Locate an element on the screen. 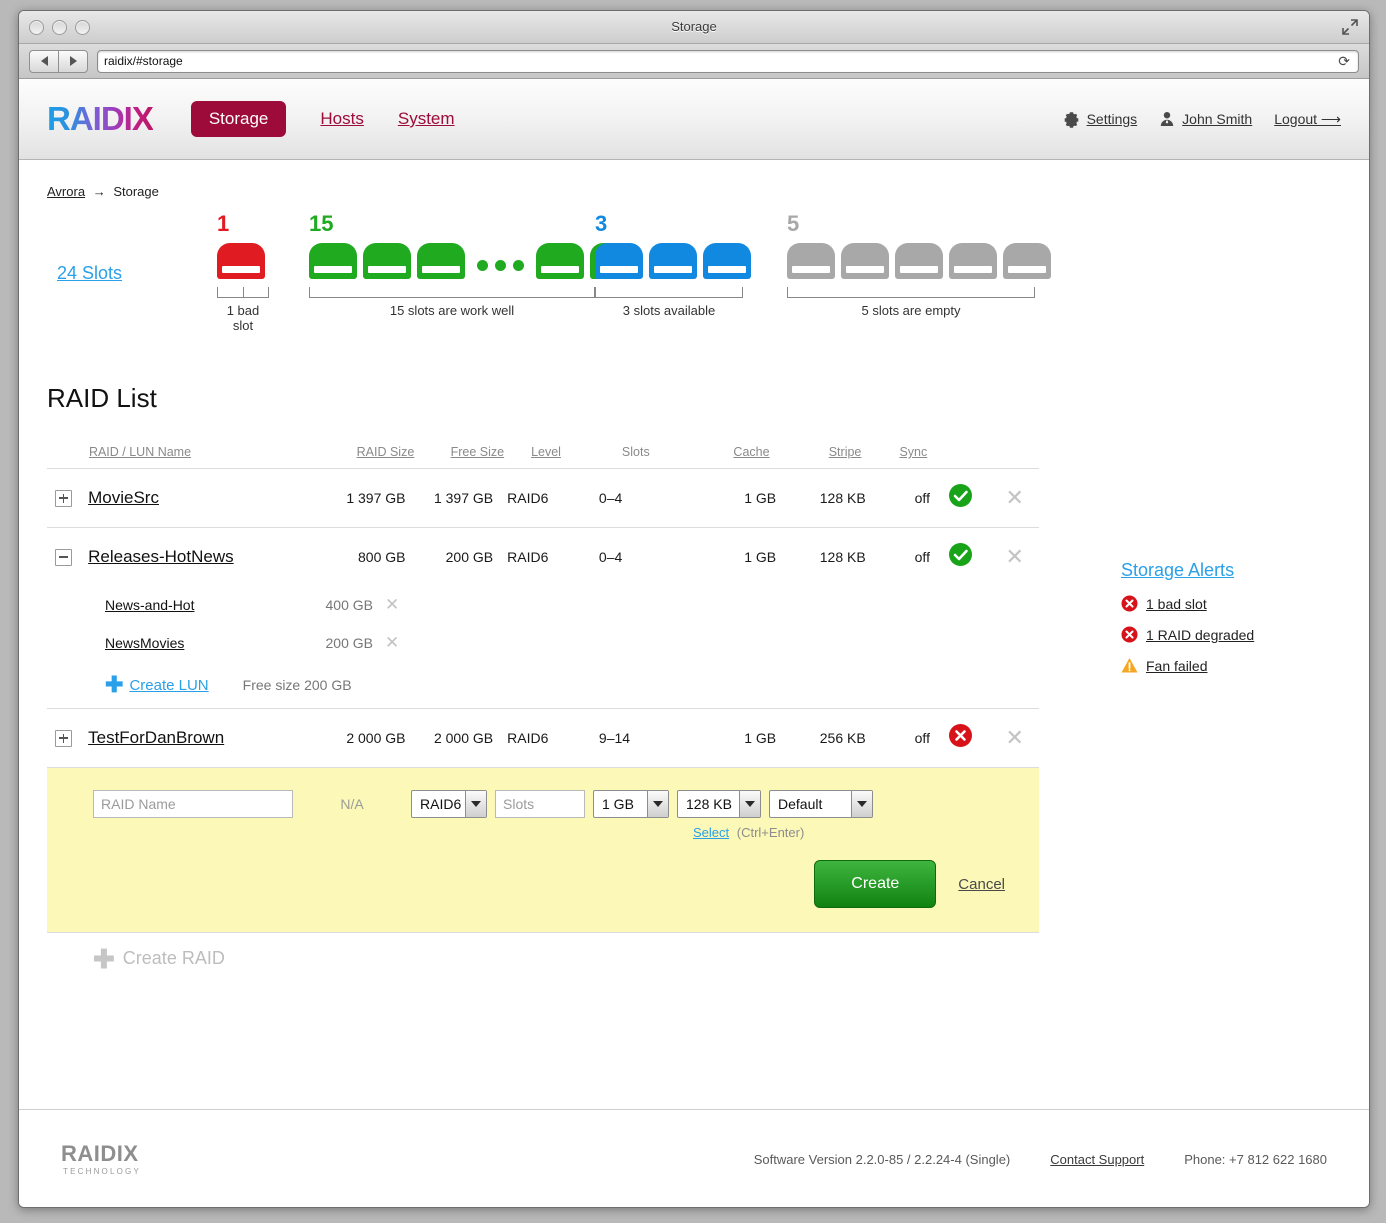  alert-text: 1 bad slot is located at coordinates (1176, 603).